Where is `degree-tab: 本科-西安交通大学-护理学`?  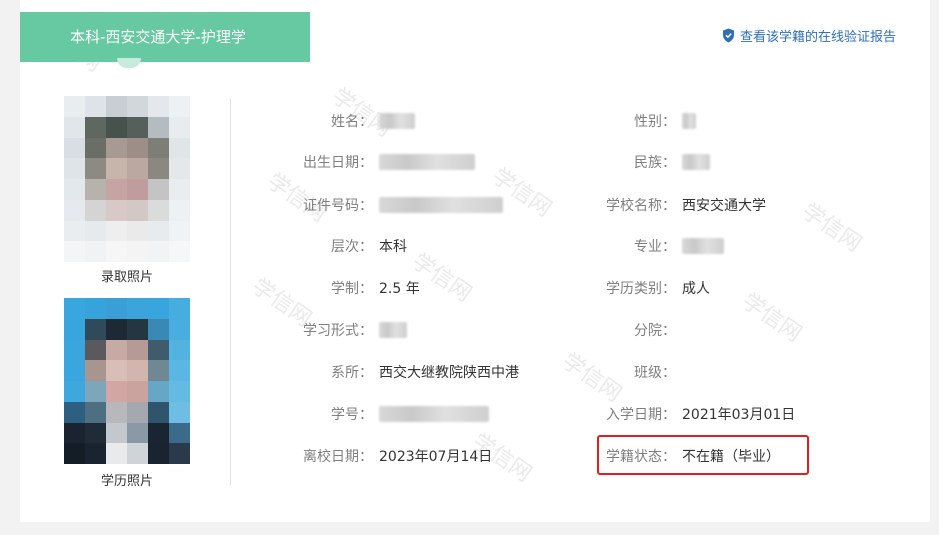
degree-tab: 本科-西安交通大学-护理学 is located at coordinates (165, 37).